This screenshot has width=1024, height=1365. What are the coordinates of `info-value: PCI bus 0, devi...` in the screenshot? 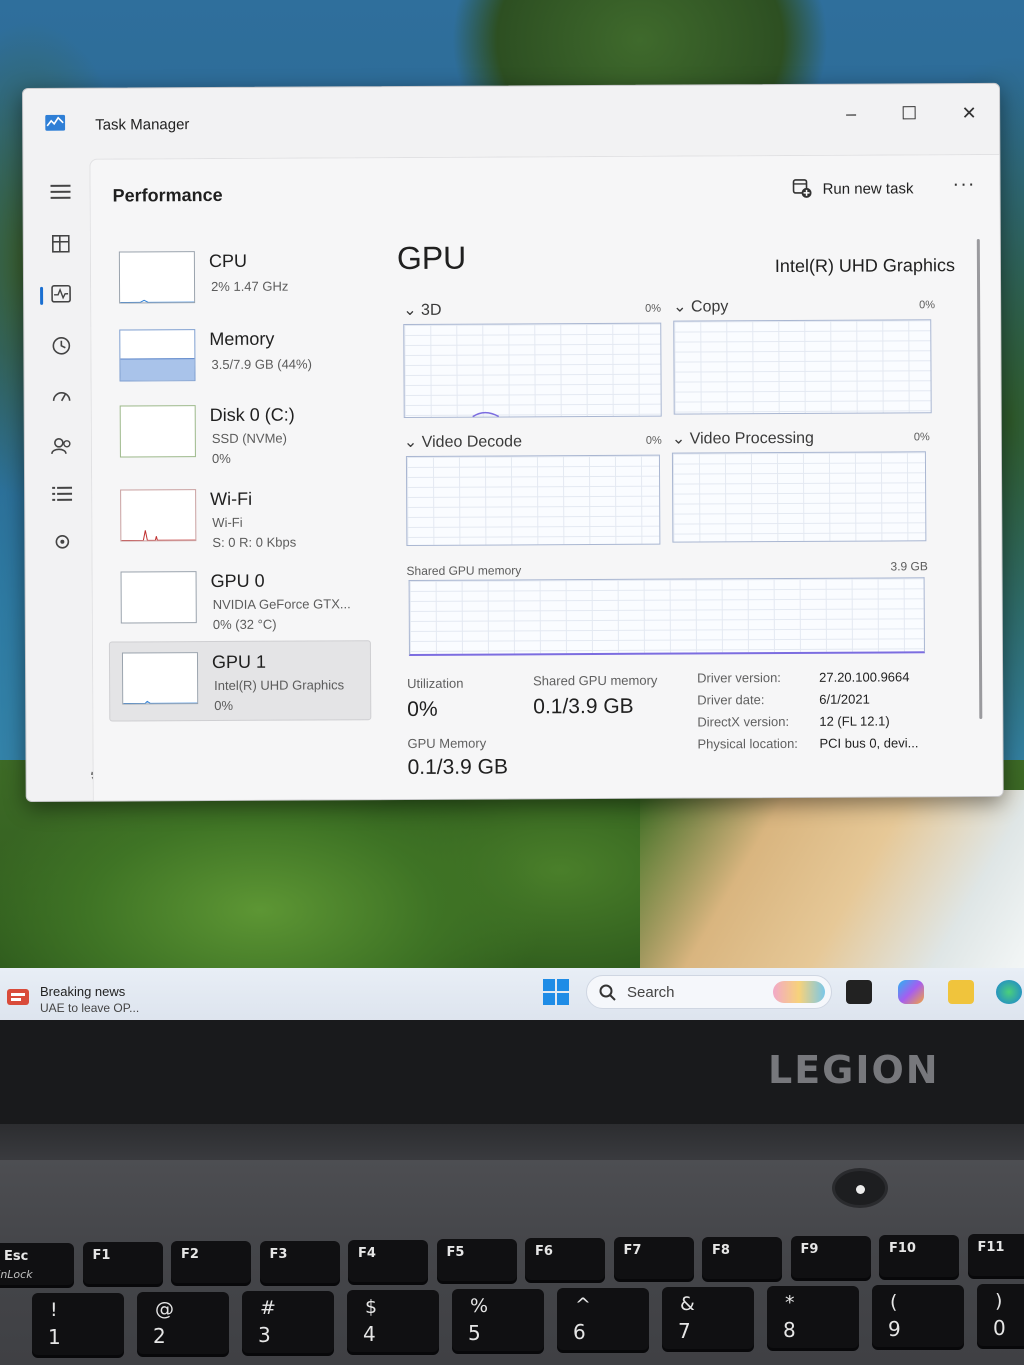 It's located at (869, 743).